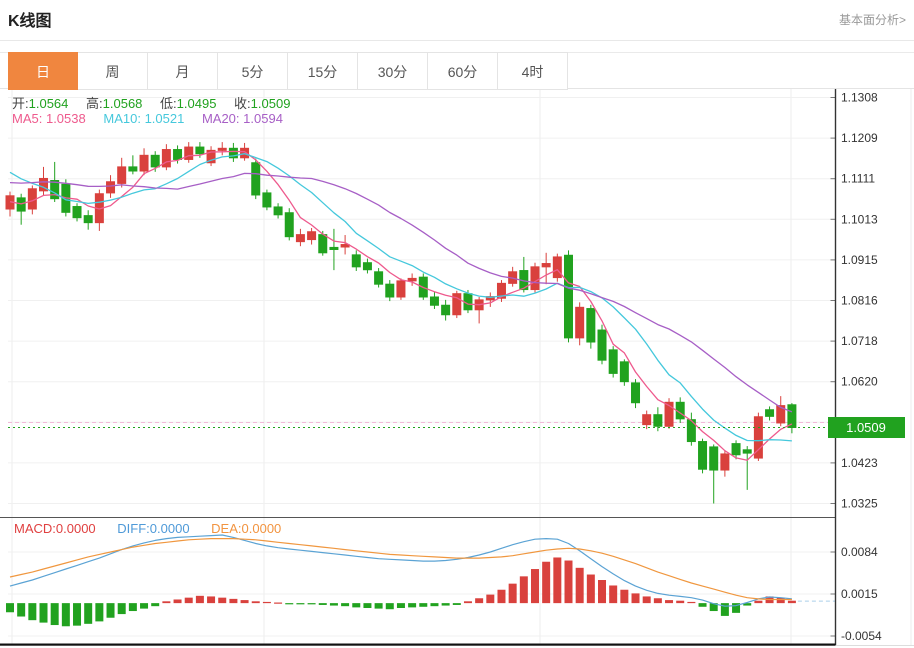 The height and width of the screenshot is (648, 914). Describe the element at coordinates (164, 118) in the screenshot. I see `ma10-value: 1.0521` at that location.